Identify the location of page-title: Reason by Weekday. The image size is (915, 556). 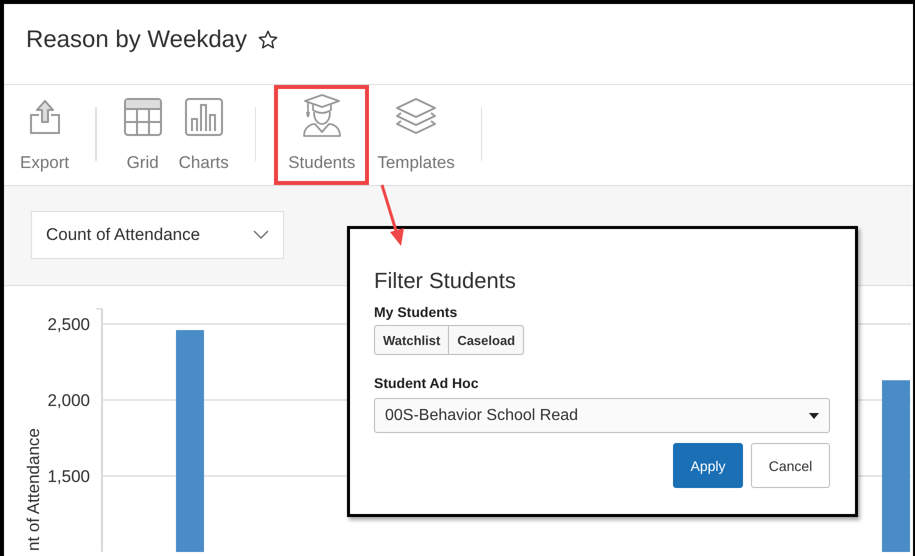
(137, 40).